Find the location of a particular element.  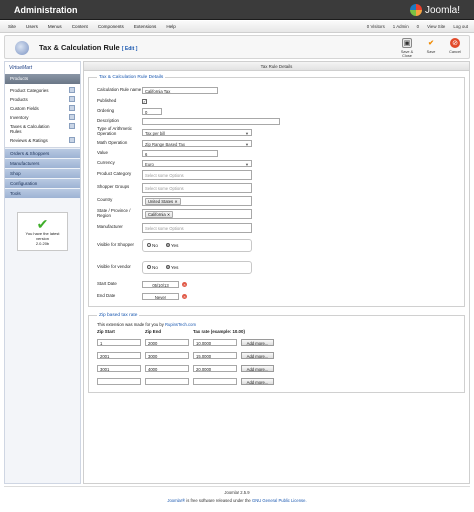

sidebar-item-custom-fields: Custom Fields is located at coordinates (42, 108).